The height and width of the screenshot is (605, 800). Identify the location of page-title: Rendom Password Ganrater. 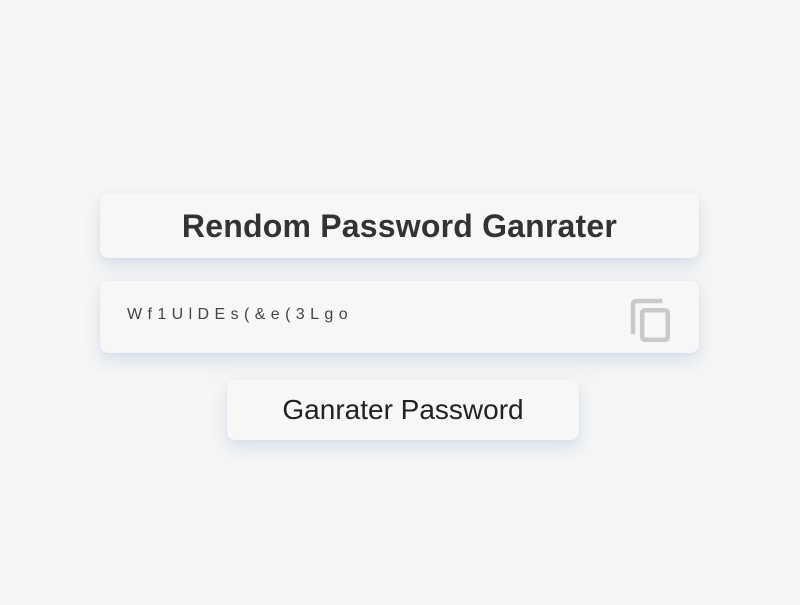
(399, 225).